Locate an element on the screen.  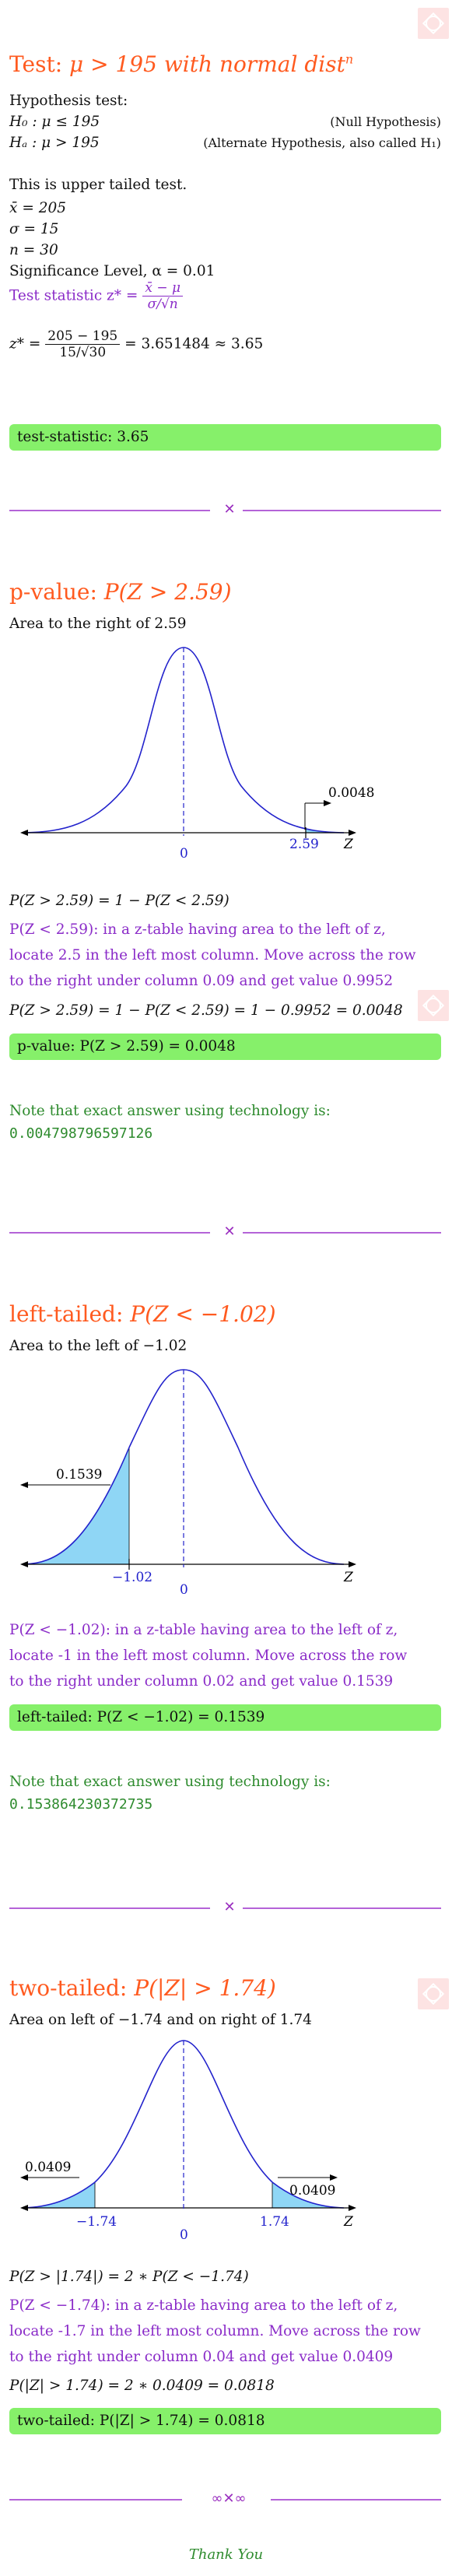
normal-curve-graph: 0 −1.74 1.74 Z 0.0409 0.0409 is located at coordinates (188, 2141).